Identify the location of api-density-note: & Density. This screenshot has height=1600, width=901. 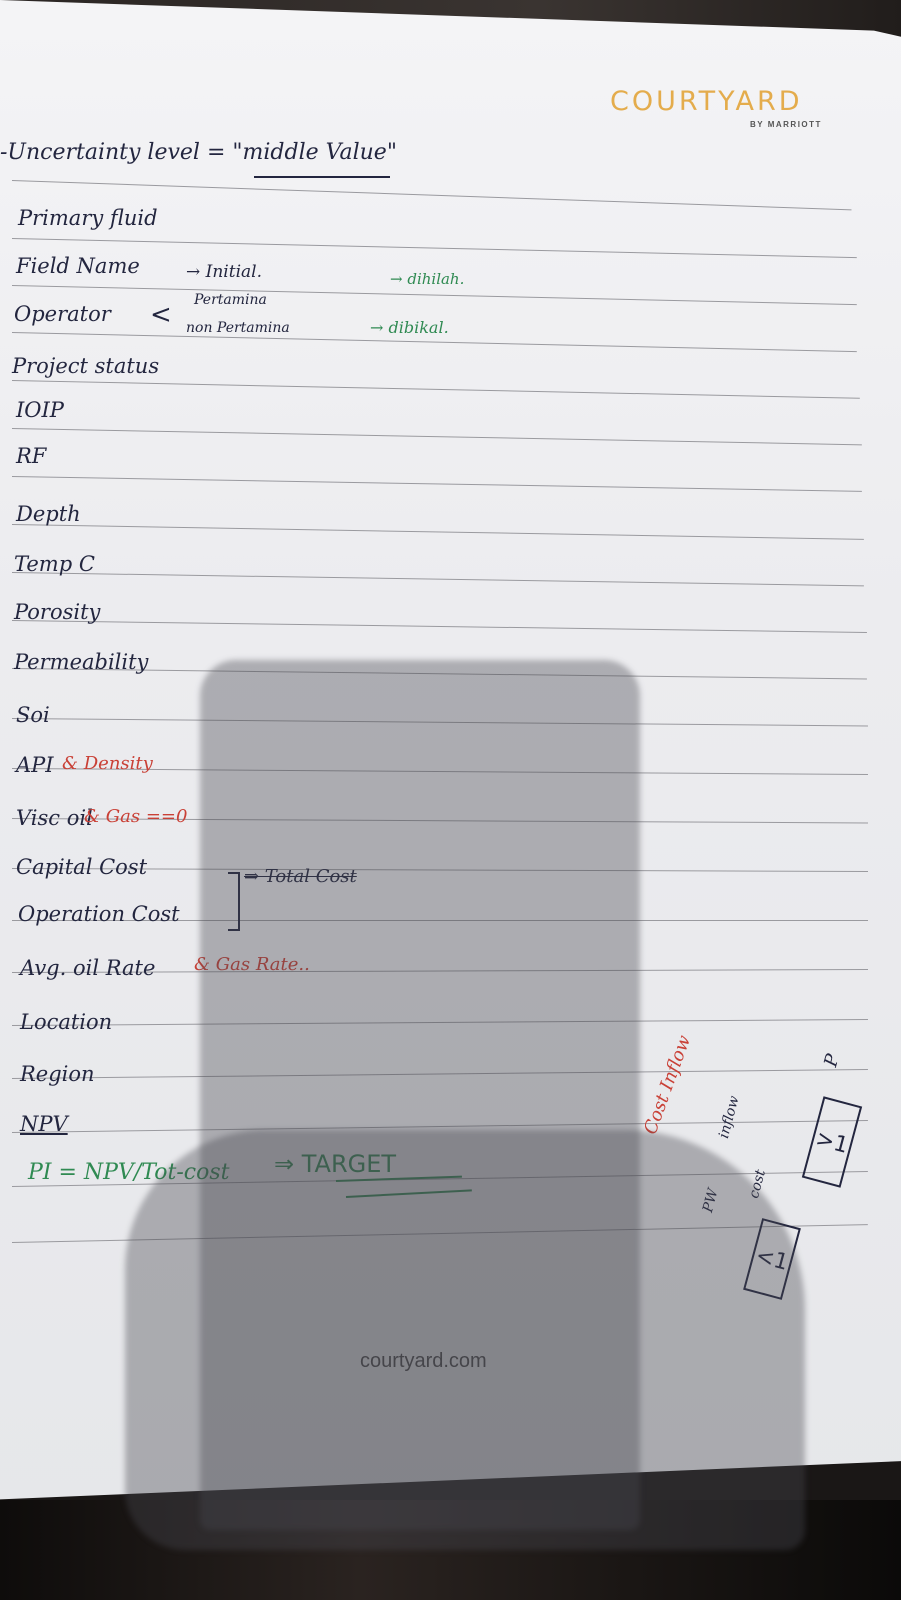
(107, 763).